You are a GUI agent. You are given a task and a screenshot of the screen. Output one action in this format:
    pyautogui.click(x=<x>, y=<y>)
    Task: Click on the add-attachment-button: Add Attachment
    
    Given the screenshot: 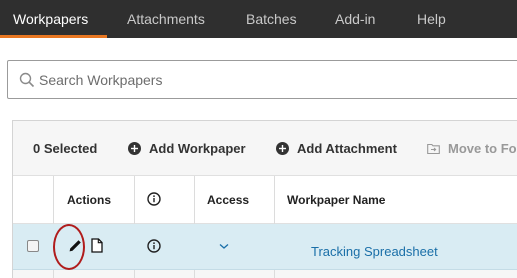 What is the action you would take?
    pyautogui.click(x=336, y=148)
    